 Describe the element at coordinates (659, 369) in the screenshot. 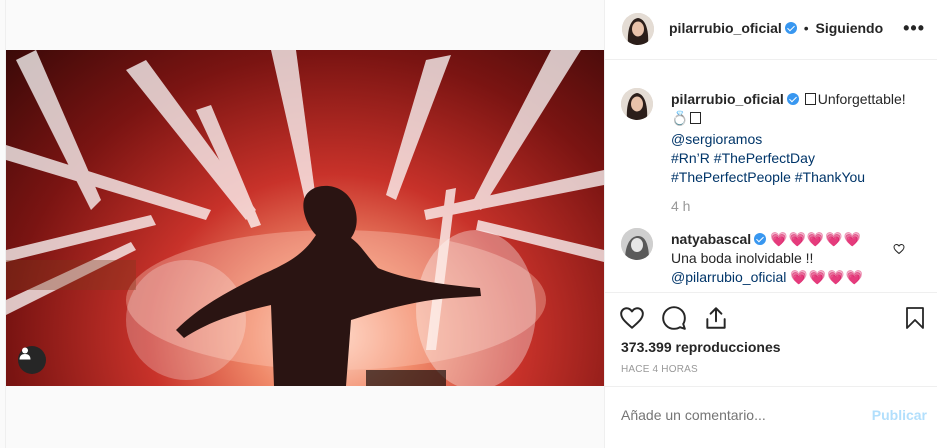

I see `post-timestamp: HACE 4 HORAS` at that location.